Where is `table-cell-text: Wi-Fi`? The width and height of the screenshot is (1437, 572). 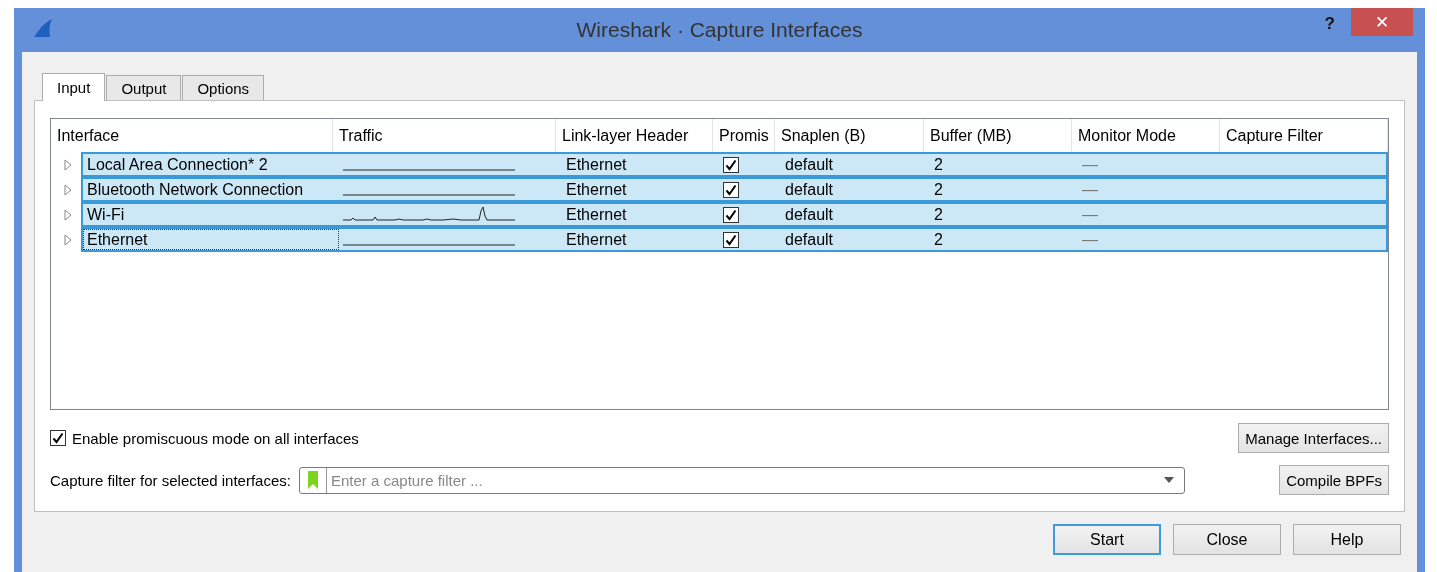 table-cell-text: Wi-Fi is located at coordinates (106, 214).